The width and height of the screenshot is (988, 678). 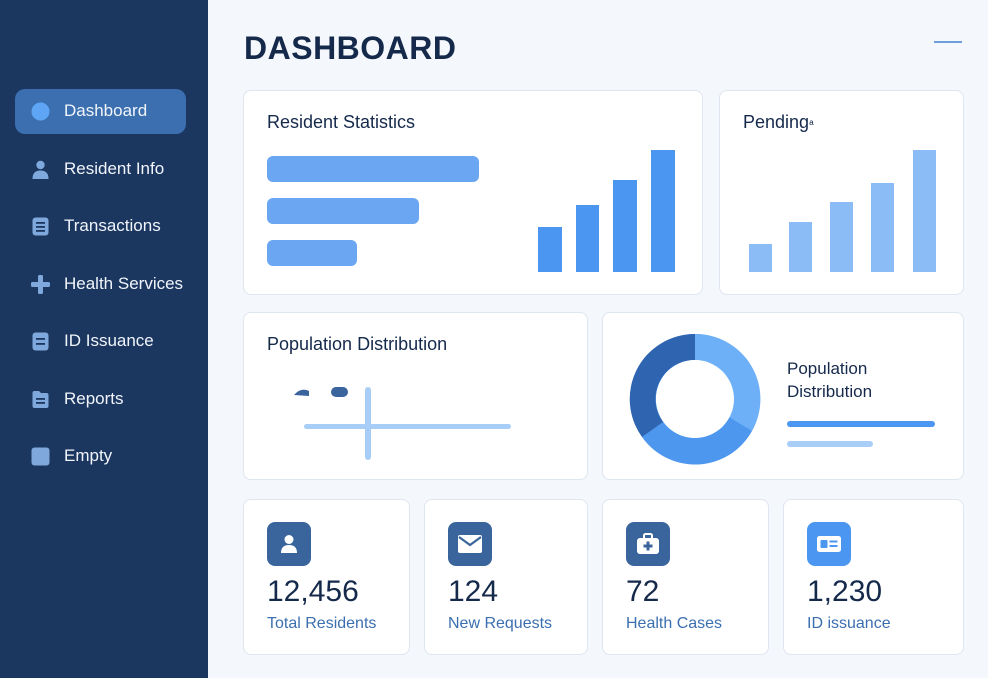 What do you see at coordinates (322, 623) in the screenshot?
I see `stat-label: Total Residents` at bounding box center [322, 623].